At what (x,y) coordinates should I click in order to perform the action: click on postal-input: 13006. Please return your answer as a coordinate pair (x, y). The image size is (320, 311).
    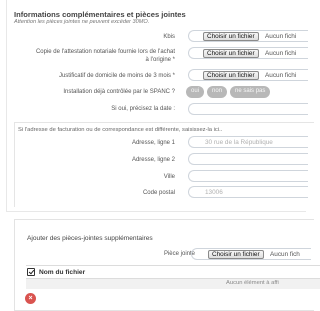
    Looking at the image, I should click on (248, 192).